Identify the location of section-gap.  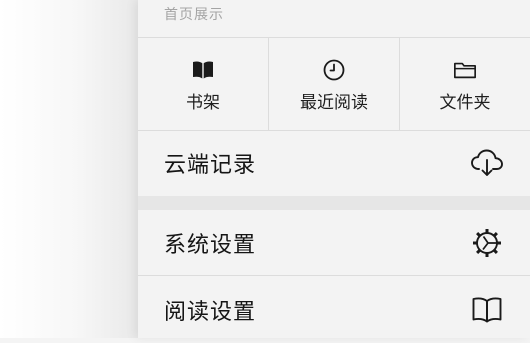
(334, 203).